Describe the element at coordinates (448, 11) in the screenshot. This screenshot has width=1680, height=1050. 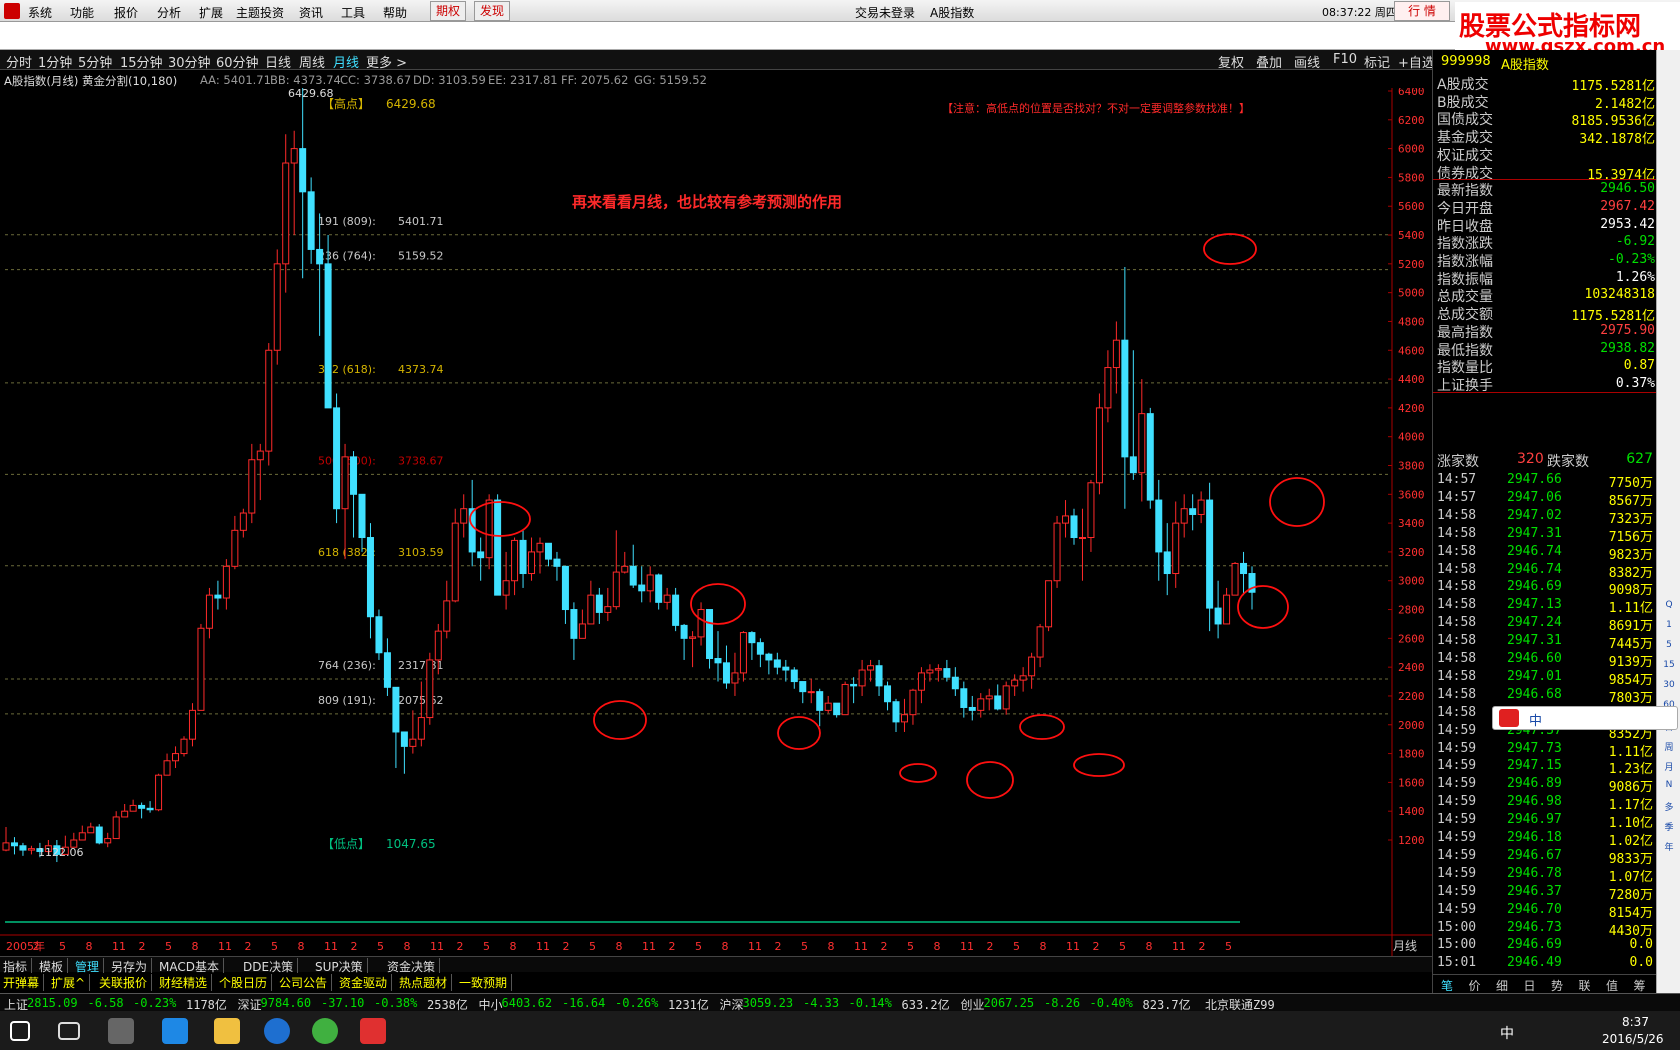
I see `options-button: 期权` at that location.